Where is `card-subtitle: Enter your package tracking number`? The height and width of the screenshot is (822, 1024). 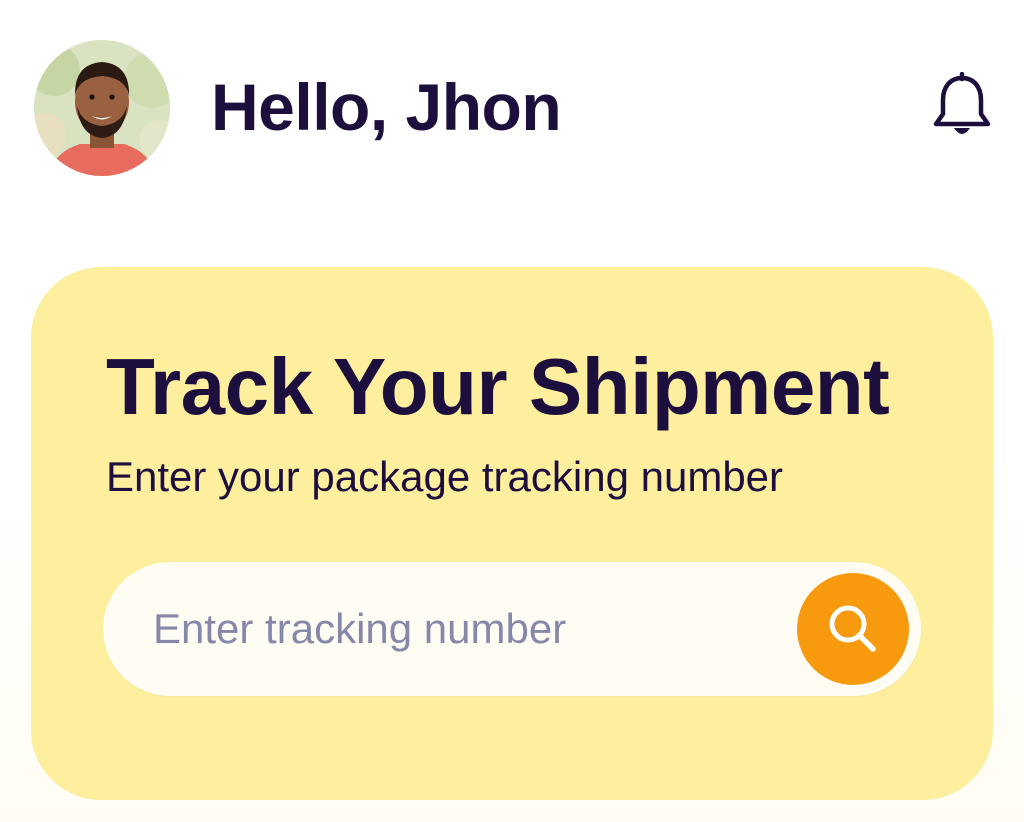 card-subtitle: Enter your package tracking number is located at coordinates (445, 476).